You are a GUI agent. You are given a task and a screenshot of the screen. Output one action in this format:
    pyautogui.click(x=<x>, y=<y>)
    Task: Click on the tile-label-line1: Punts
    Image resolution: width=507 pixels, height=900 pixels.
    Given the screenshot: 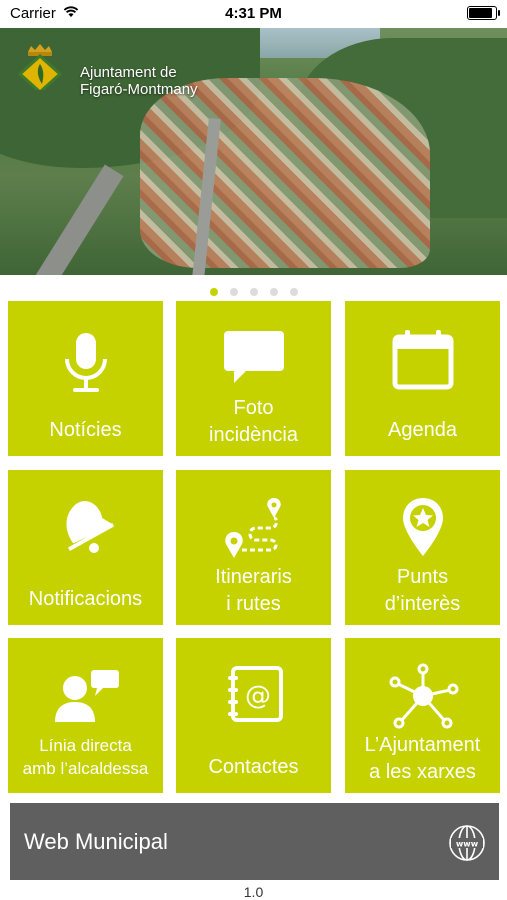 What is the action you would take?
    pyautogui.click(x=422, y=577)
    